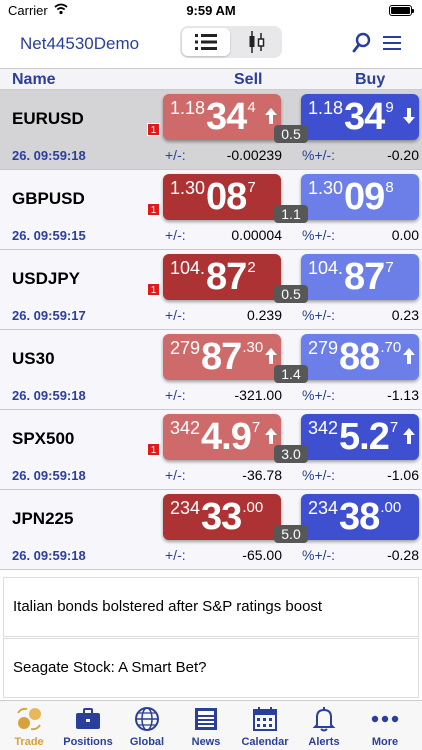  I want to click on tab-positions: Positions, so click(88, 725).